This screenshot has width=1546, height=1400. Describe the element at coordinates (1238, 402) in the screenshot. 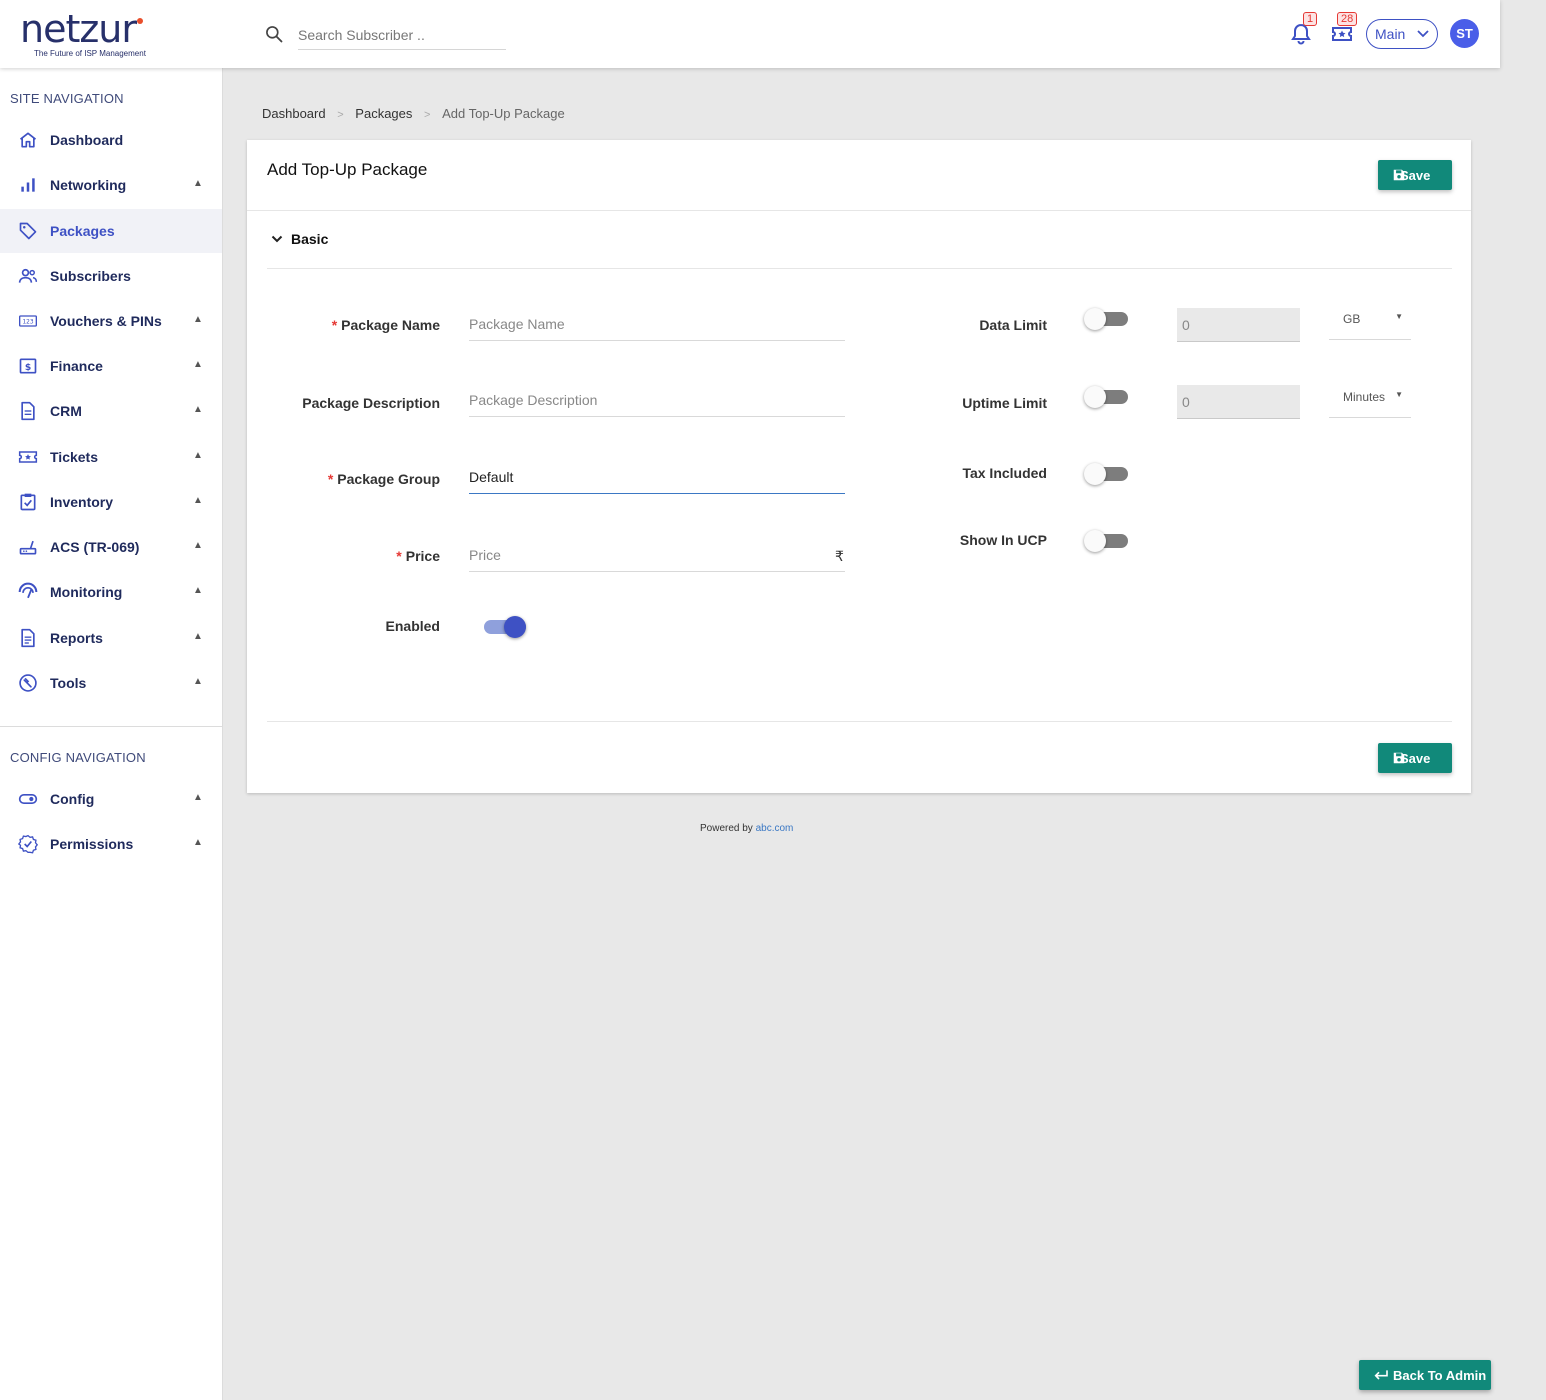

I see `uptime-limit-input` at that location.